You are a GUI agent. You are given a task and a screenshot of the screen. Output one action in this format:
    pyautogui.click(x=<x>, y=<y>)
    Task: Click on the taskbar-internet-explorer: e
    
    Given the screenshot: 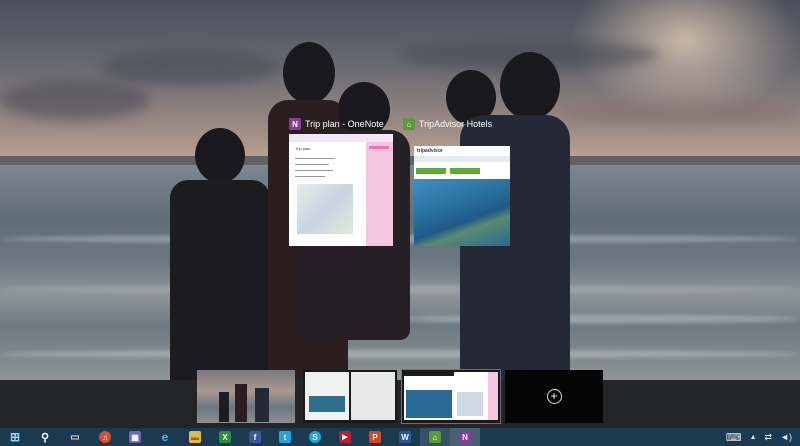 What is the action you would take?
    pyautogui.click(x=165, y=437)
    